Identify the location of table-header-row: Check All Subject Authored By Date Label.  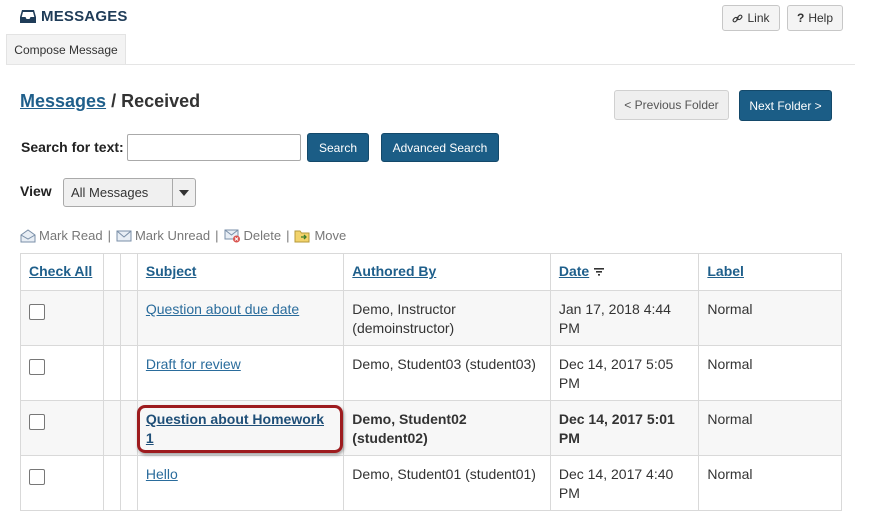
(431, 272).